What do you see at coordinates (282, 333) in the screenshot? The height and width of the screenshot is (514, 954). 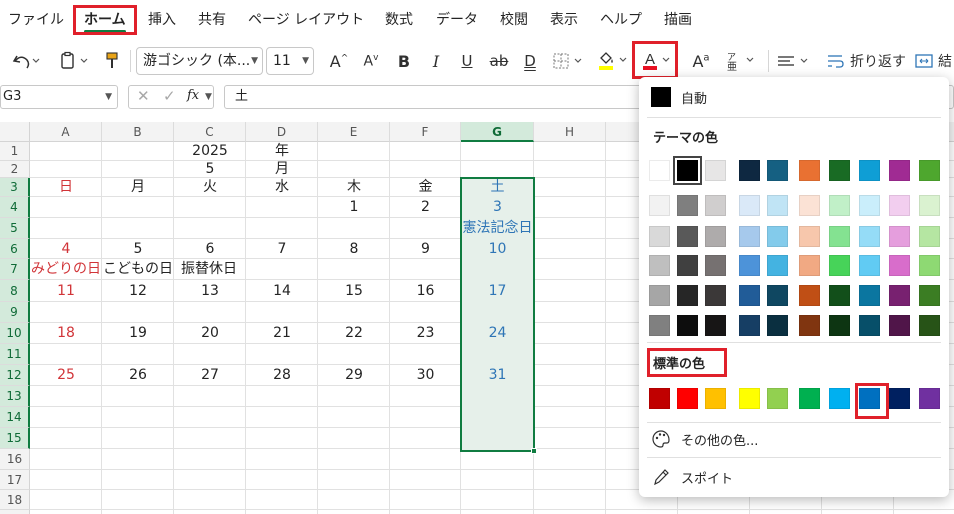 I see `cell-d10: 21` at bounding box center [282, 333].